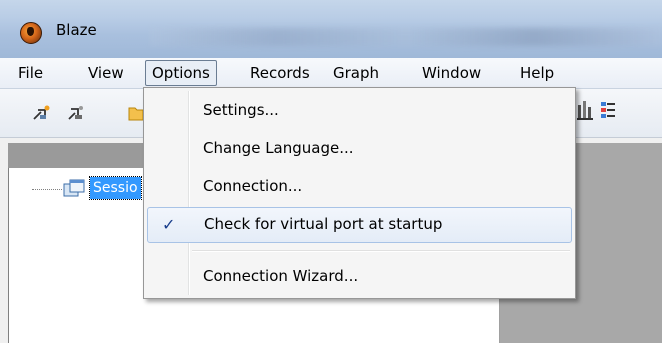  Describe the element at coordinates (406, 37) in the screenshot. I see `title-bar-blurred-region` at that location.